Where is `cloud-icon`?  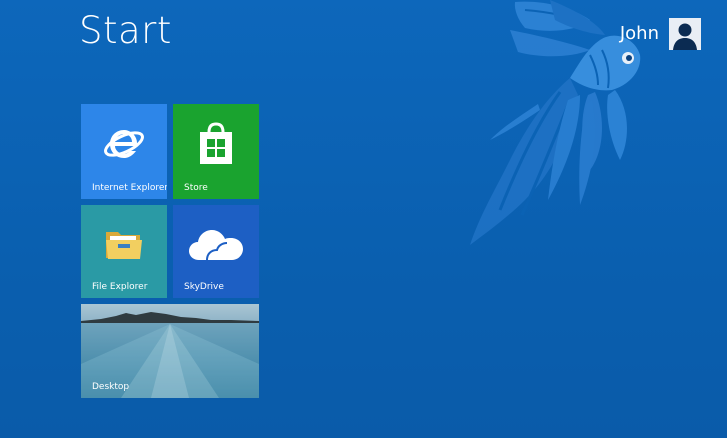 cloud-icon is located at coordinates (216, 246).